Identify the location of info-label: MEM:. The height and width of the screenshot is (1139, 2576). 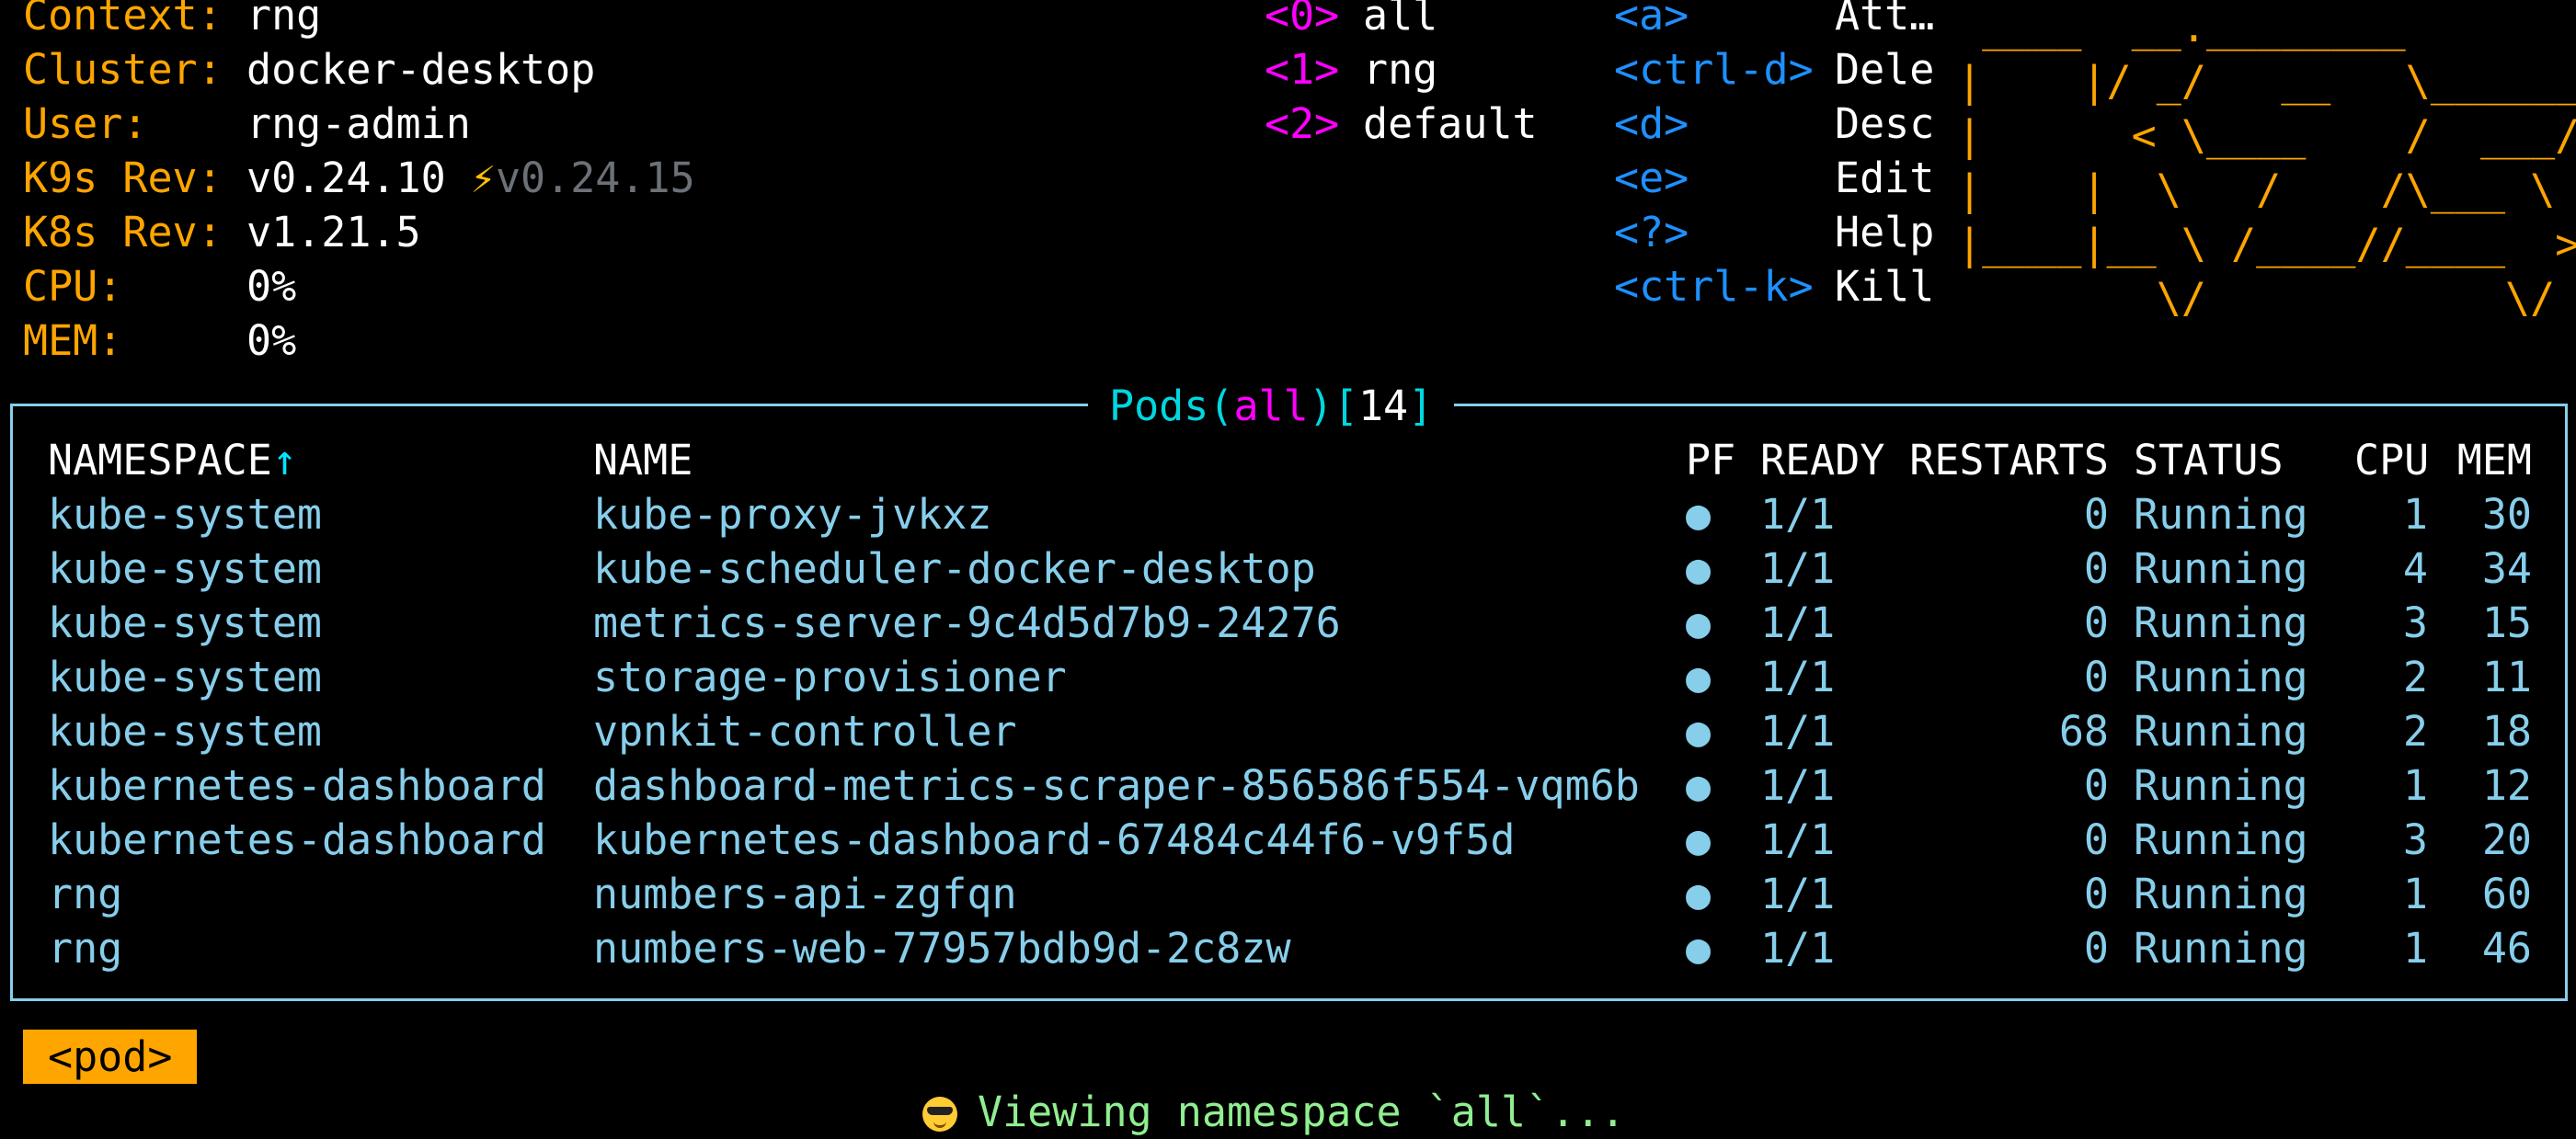
(73, 340).